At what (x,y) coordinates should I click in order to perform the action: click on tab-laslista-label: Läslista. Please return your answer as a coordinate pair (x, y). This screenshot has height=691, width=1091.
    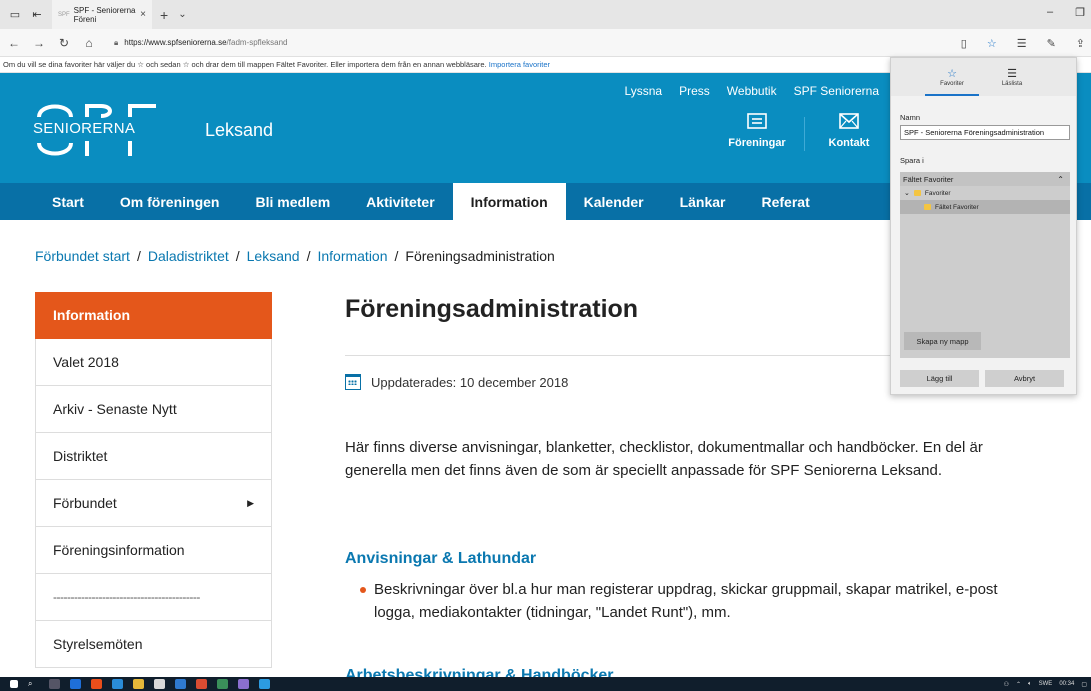
    Looking at the image, I should click on (1012, 84).